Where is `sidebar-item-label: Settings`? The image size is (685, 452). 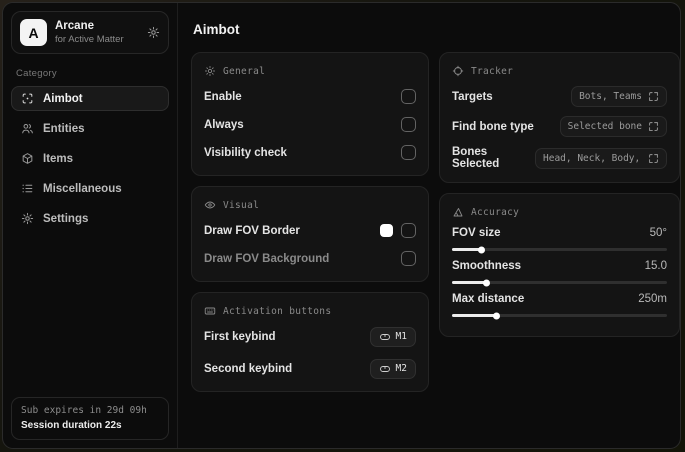 sidebar-item-label: Settings is located at coordinates (66, 218).